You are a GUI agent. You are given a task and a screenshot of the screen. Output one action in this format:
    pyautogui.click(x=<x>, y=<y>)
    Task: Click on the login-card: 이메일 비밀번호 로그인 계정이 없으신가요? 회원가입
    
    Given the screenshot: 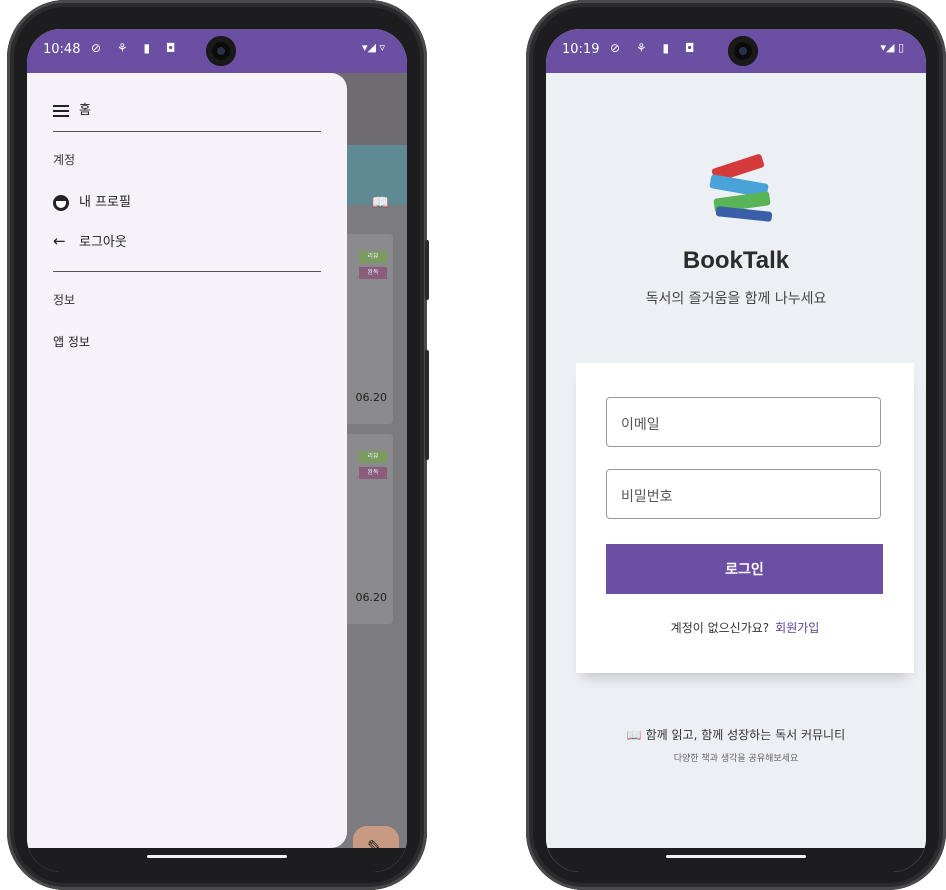 What is the action you would take?
    pyautogui.click(x=745, y=518)
    